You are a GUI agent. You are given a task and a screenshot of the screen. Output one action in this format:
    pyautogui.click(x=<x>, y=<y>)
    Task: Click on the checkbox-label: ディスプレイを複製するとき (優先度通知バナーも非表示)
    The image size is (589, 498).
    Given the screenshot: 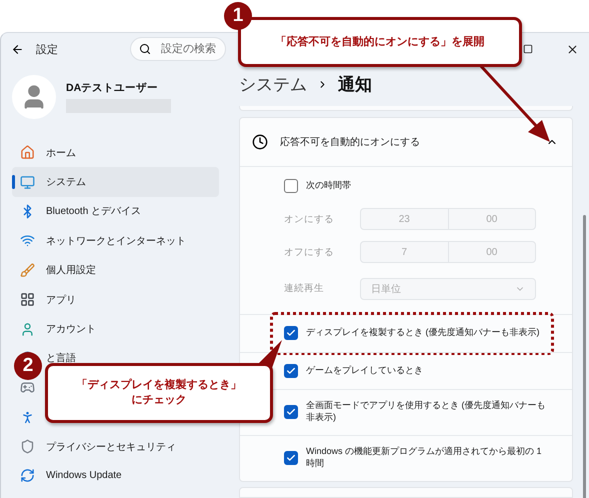 What is the action you would take?
    pyautogui.click(x=423, y=333)
    